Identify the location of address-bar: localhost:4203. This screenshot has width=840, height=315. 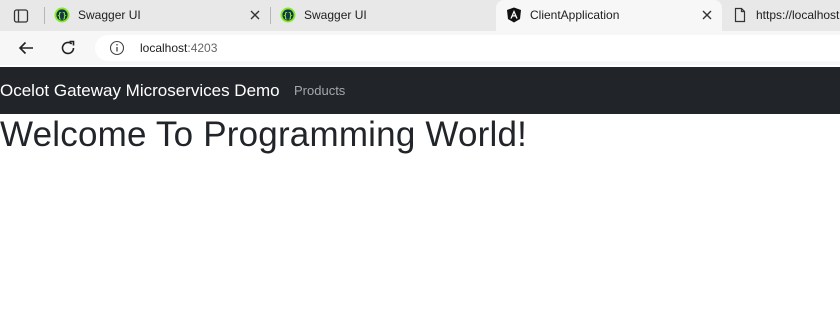
(420, 48).